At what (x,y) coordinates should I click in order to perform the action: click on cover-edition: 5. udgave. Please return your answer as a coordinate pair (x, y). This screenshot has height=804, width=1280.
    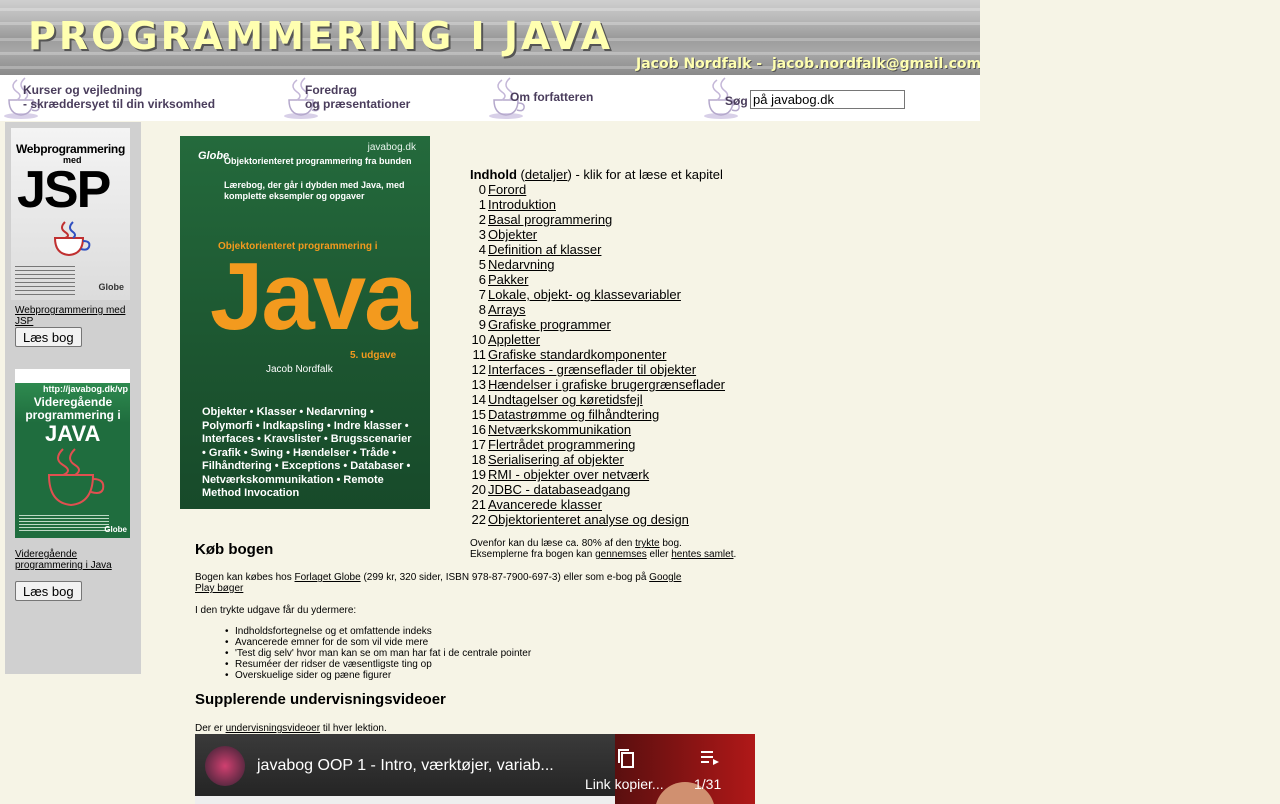
    Looking at the image, I should click on (373, 355).